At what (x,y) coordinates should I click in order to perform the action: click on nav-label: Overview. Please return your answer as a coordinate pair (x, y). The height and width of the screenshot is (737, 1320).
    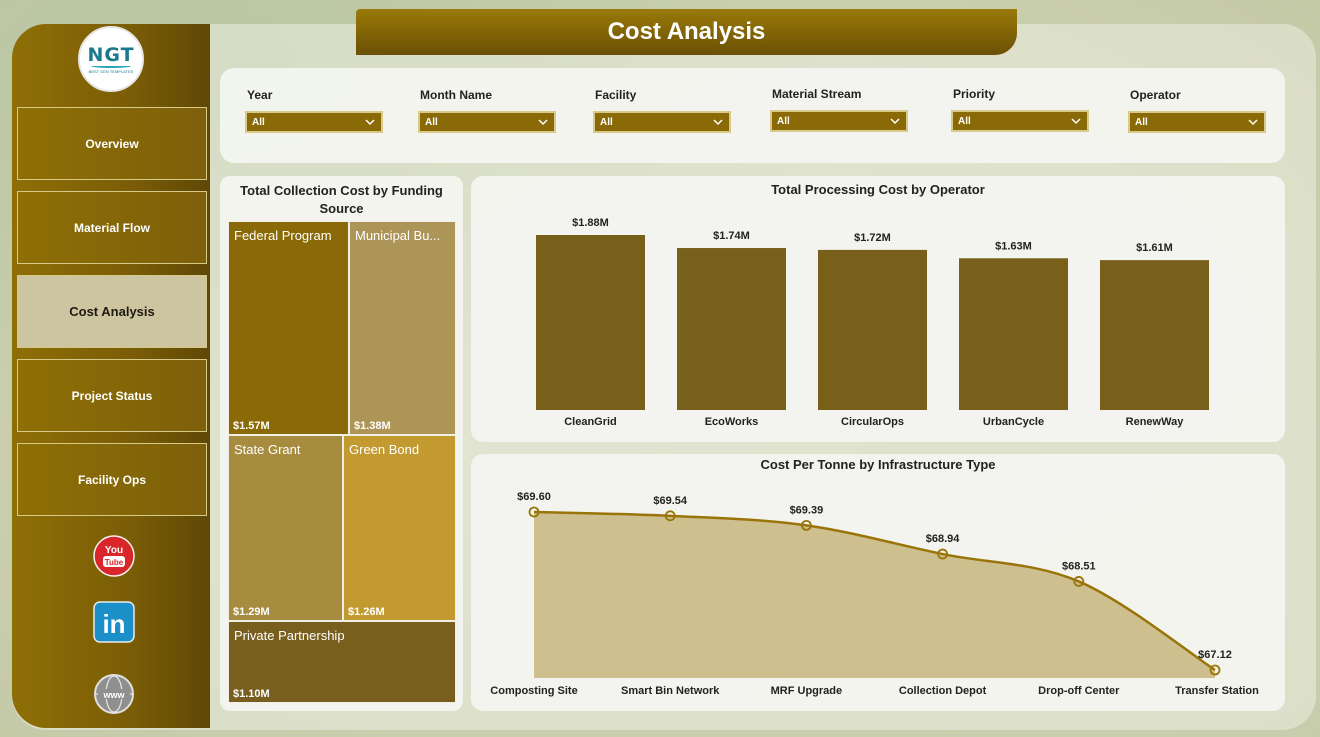
    Looking at the image, I should click on (112, 143).